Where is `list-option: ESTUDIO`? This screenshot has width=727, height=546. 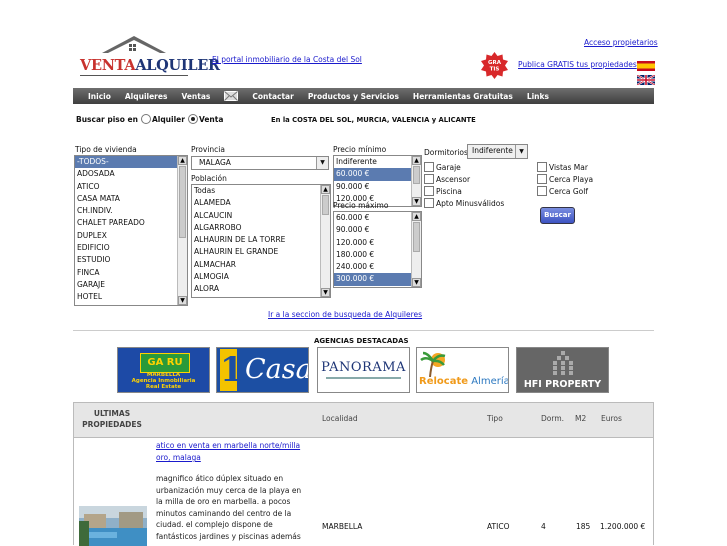
list-option: ESTUDIO is located at coordinates (131, 260).